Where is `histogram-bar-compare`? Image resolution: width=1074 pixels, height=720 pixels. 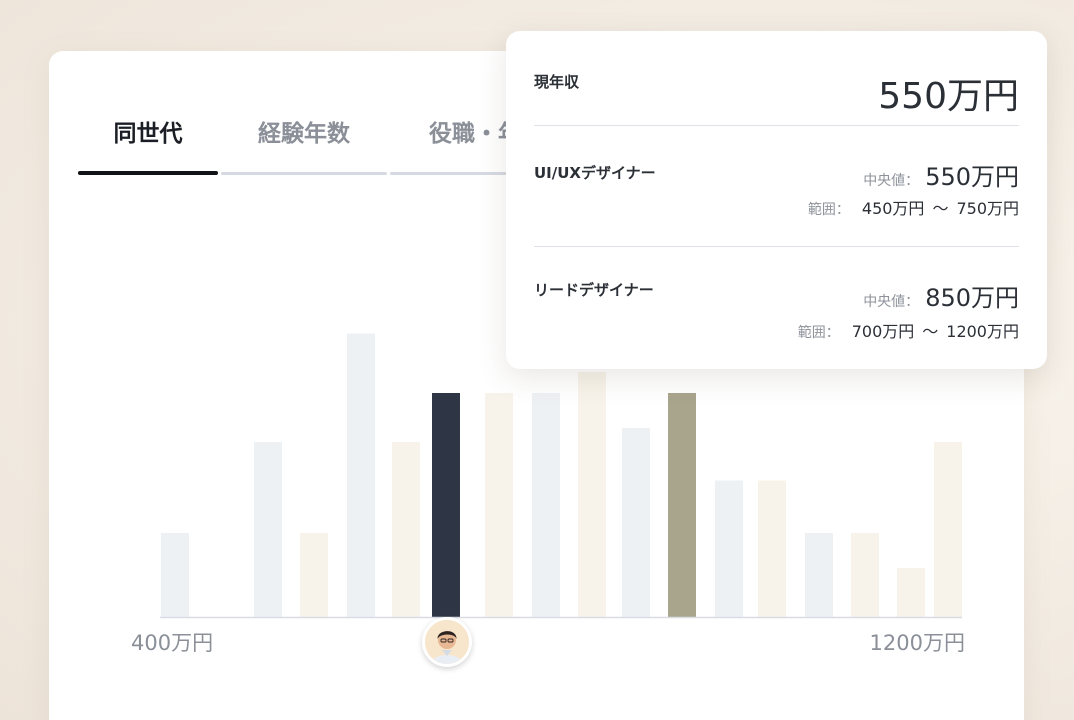 histogram-bar-compare is located at coordinates (682, 505).